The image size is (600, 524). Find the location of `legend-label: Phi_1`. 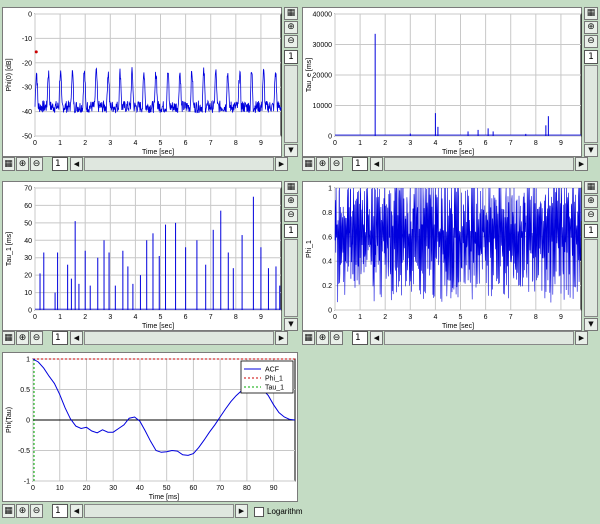

legend-label: Phi_1 is located at coordinates (274, 379).